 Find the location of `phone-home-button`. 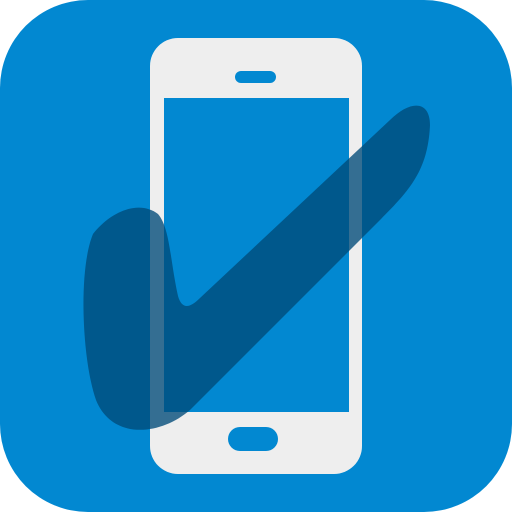

phone-home-button is located at coordinates (253, 439).